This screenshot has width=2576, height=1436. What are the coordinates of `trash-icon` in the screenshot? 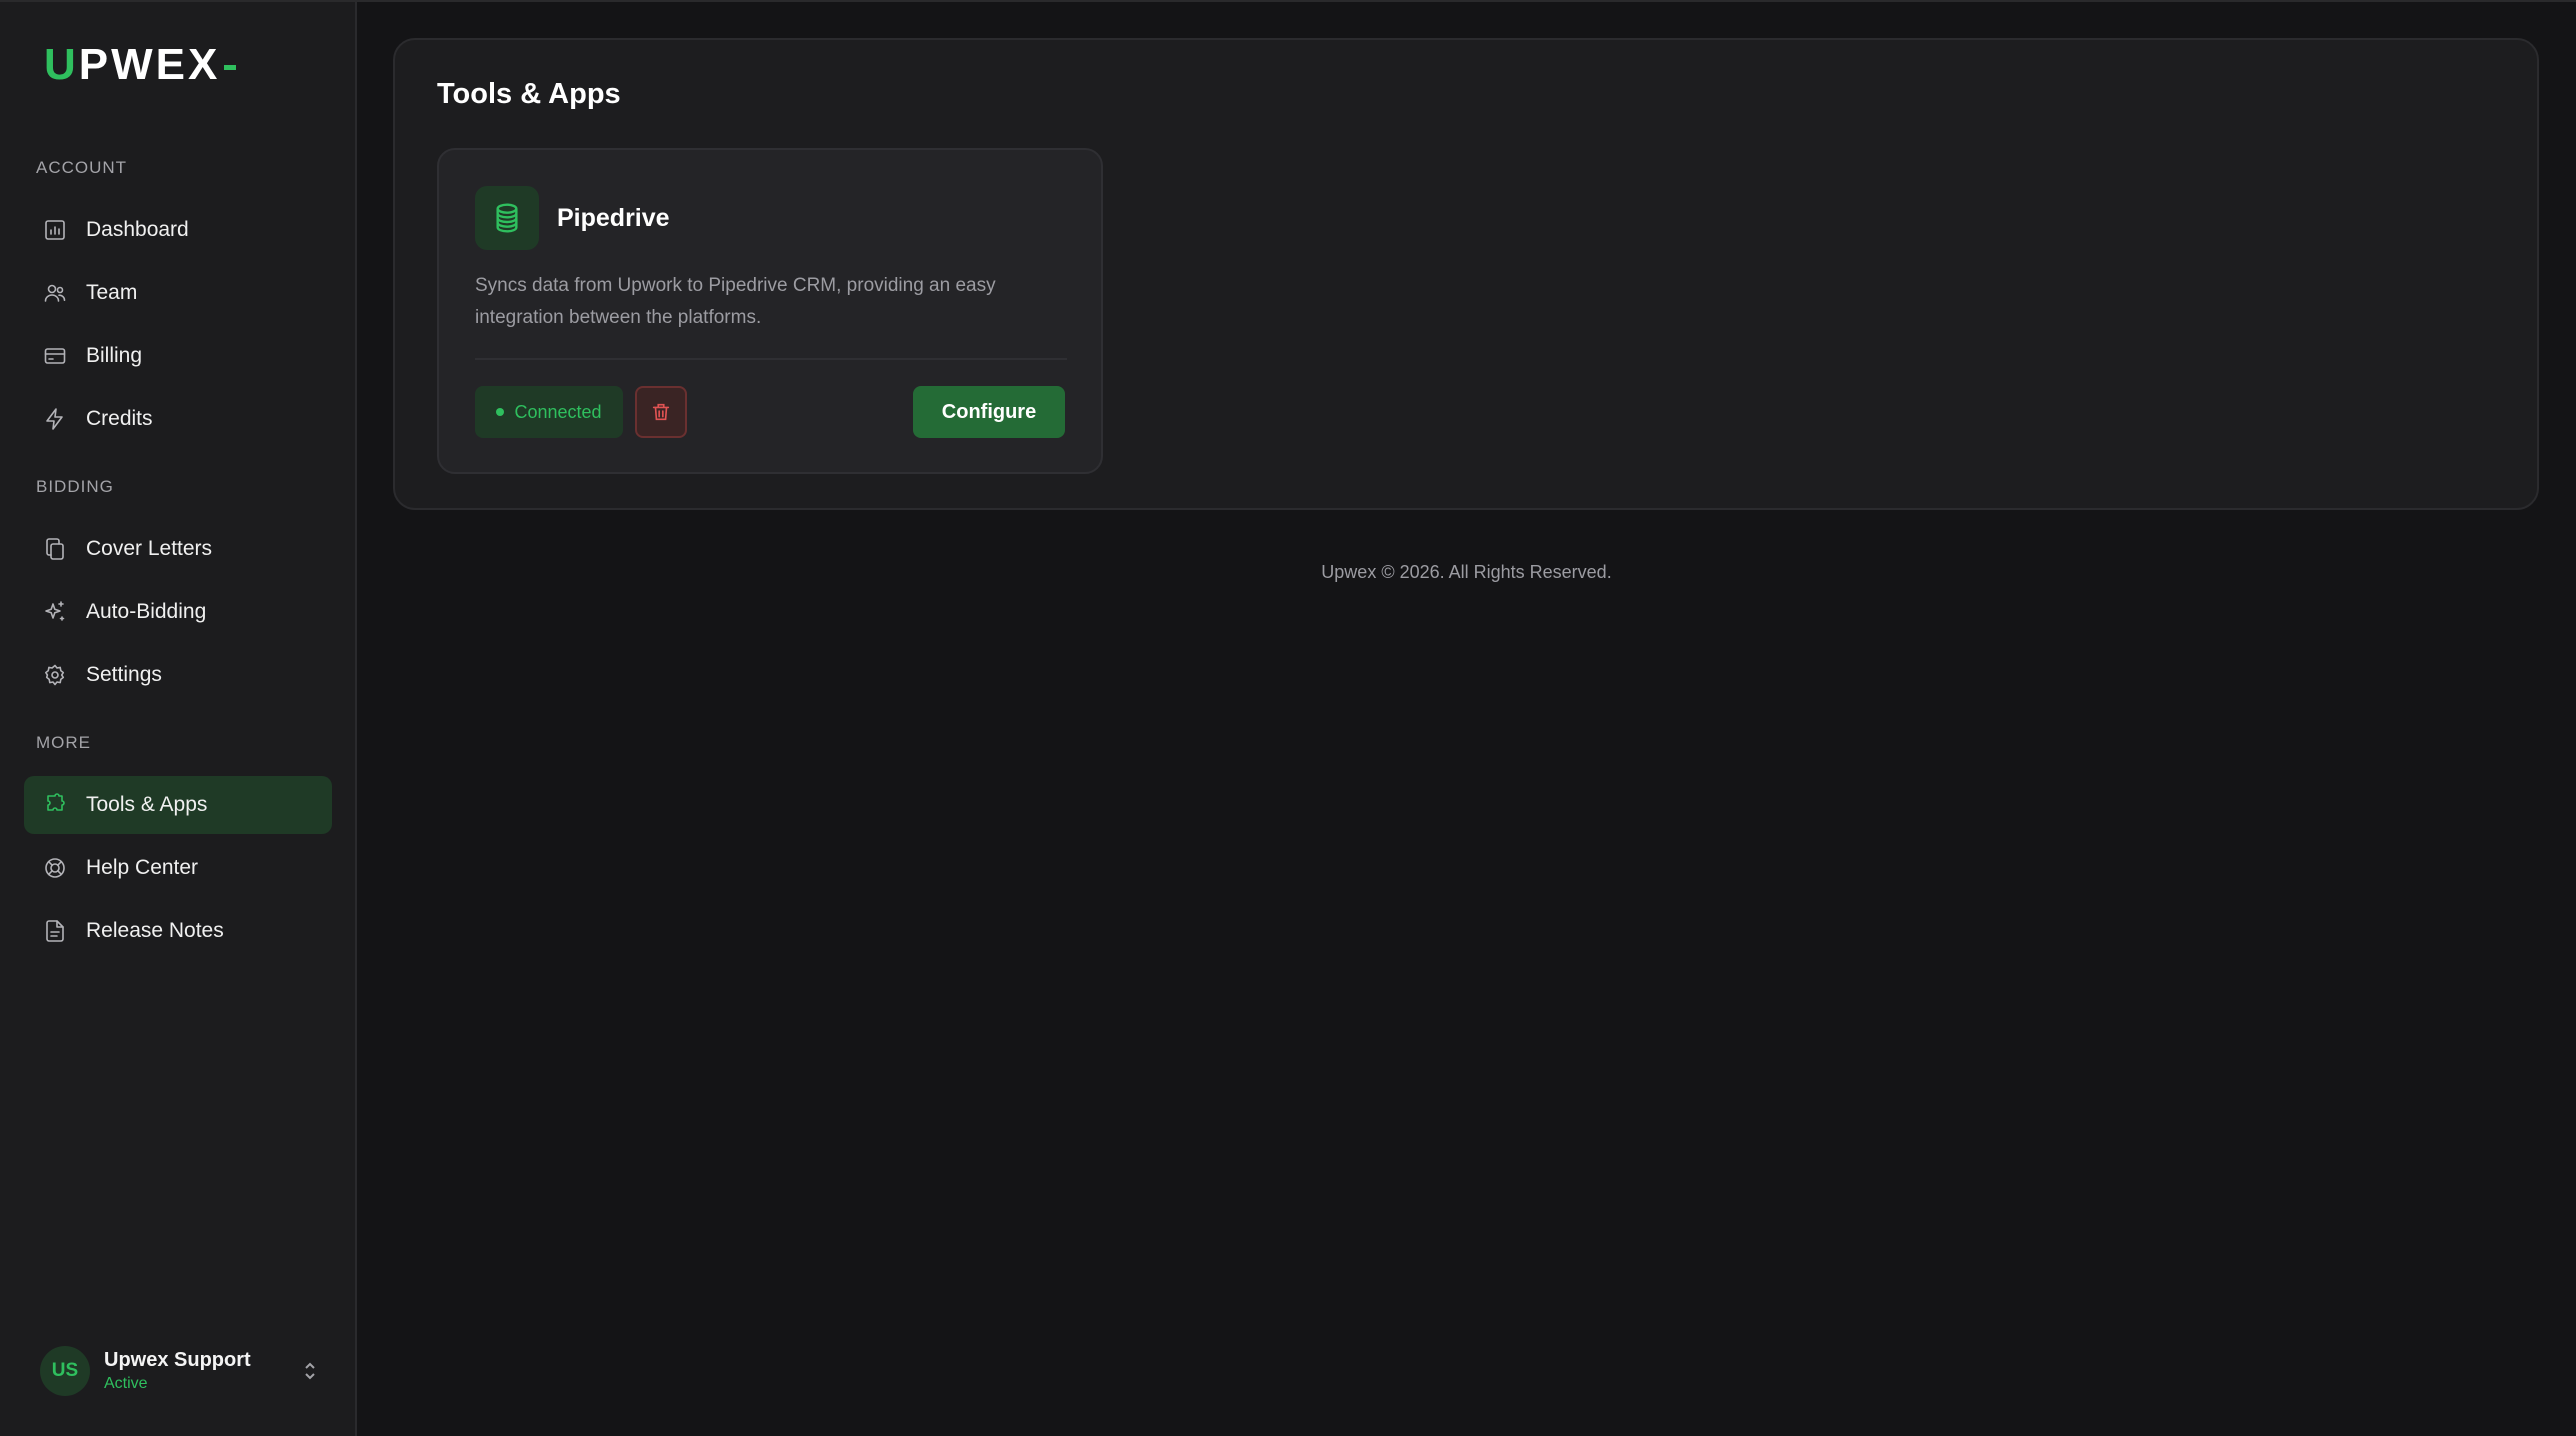 It's located at (661, 412).